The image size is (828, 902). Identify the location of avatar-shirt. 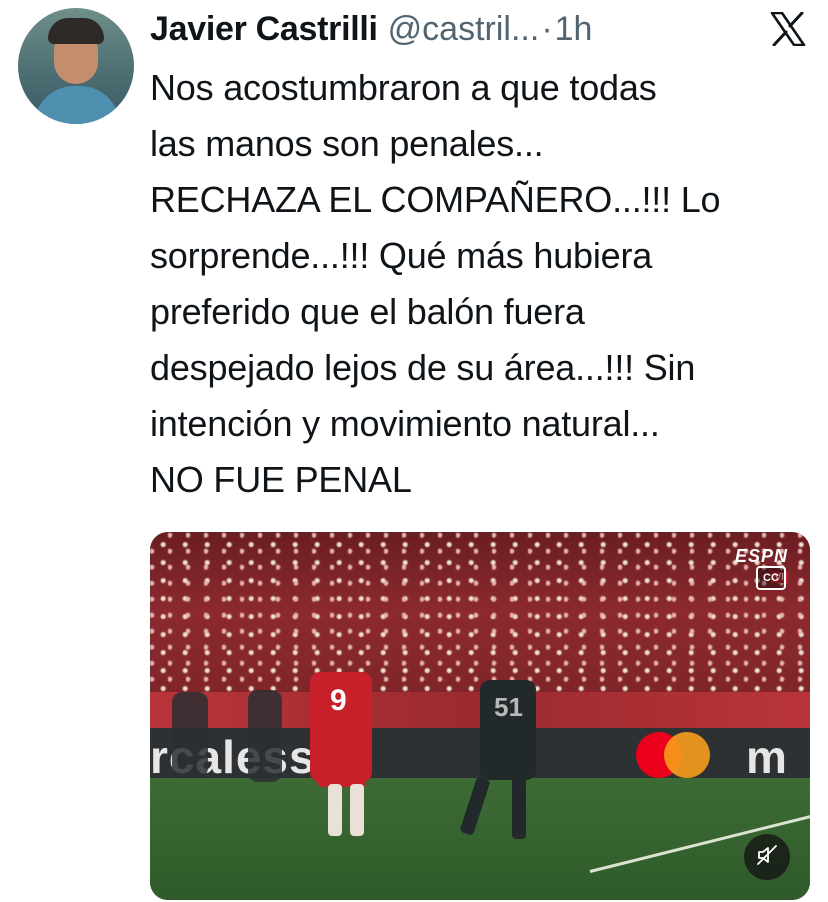
(77, 105).